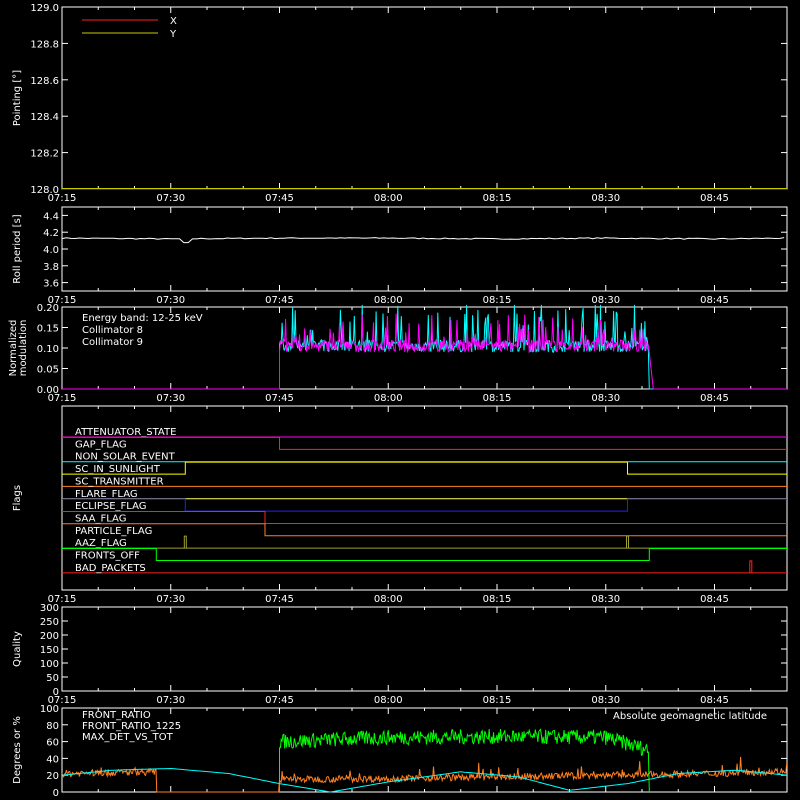 The width and height of the screenshot is (800, 800). What do you see at coordinates (497, 398) in the screenshot?
I see `panel-2-xtick-label: 08:15` at bounding box center [497, 398].